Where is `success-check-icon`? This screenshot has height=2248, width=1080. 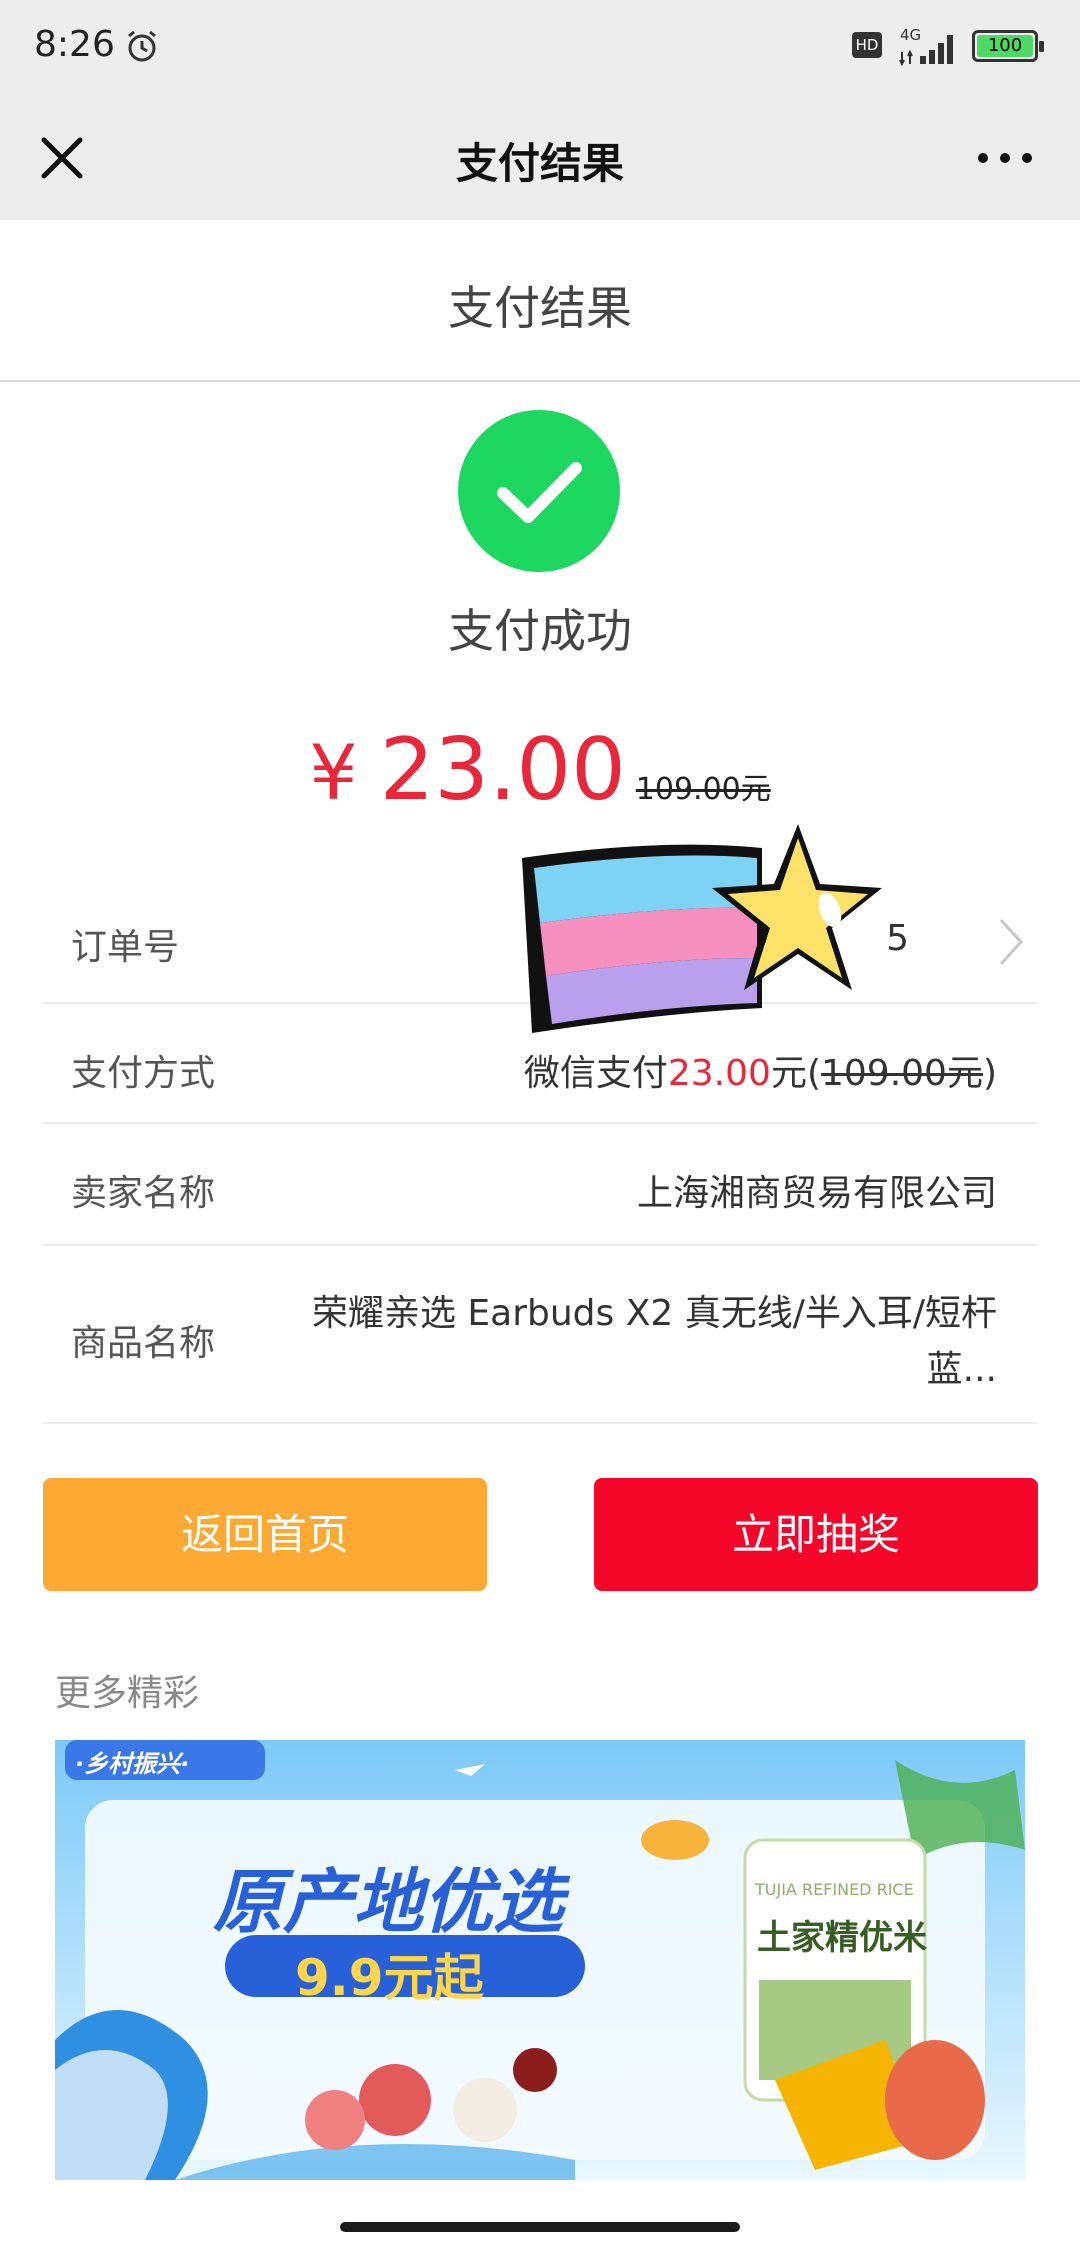
success-check-icon is located at coordinates (539, 491).